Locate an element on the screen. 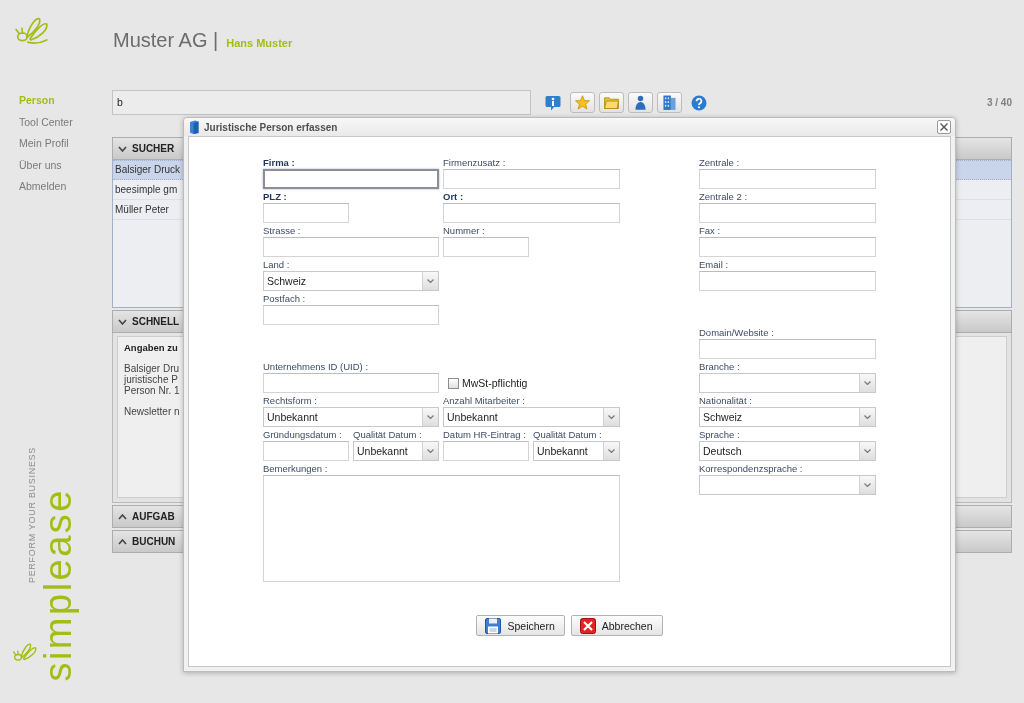 The image size is (1024, 703). section-title: BUCHUN is located at coordinates (154, 541).